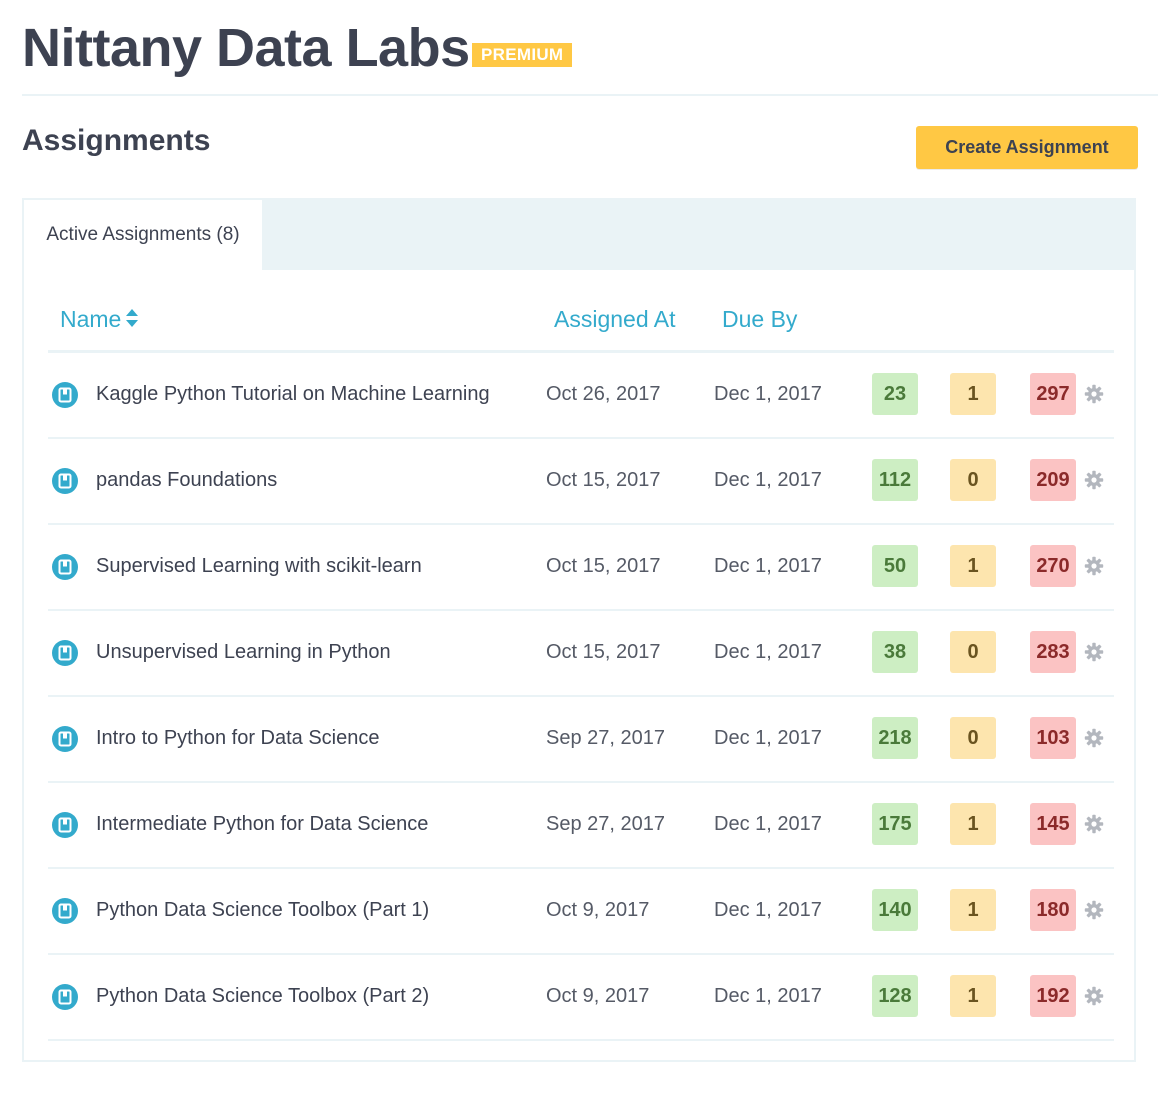 The width and height of the screenshot is (1158, 1094). What do you see at coordinates (895, 394) in the screenshot?
I see `completed-count-badge: 23` at bounding box center [895, 394].